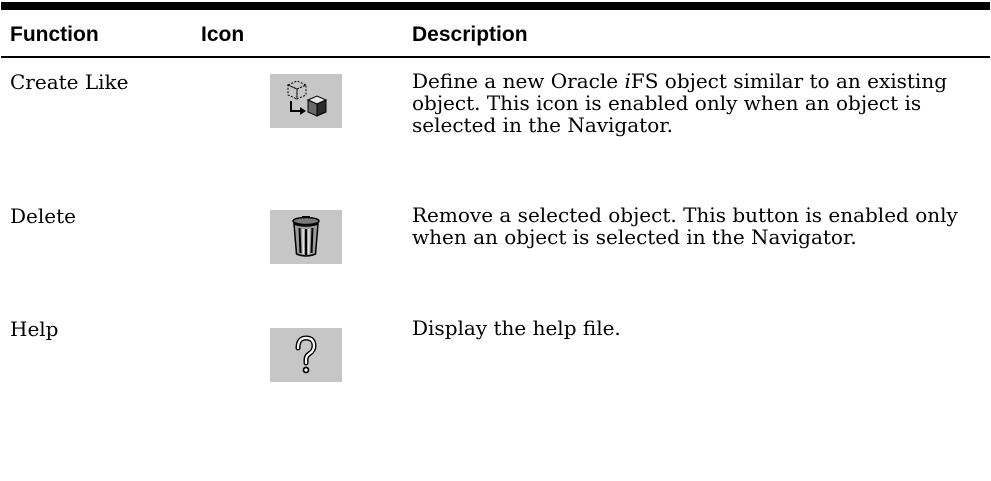  I want to click on table-top-rule, so click(495, 6).